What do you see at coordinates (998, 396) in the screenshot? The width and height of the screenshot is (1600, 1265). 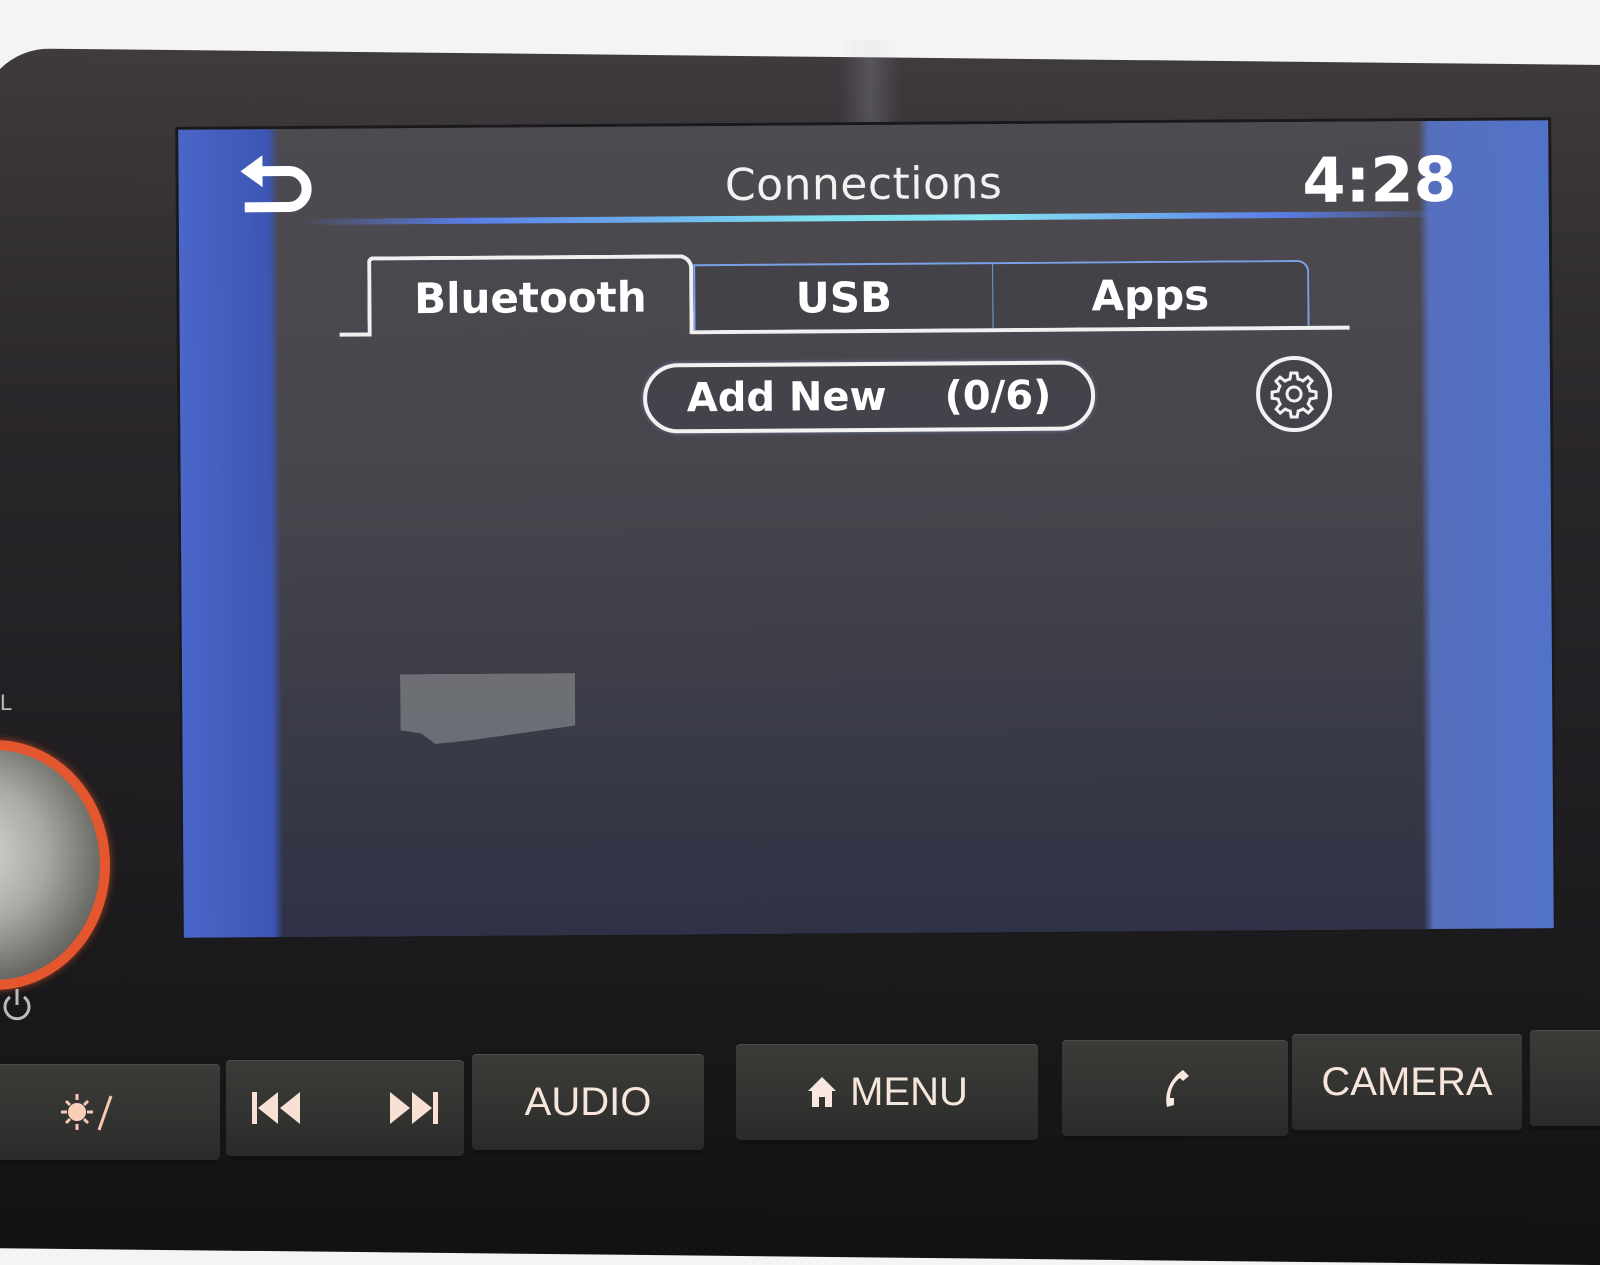 I see `device-count: (0/6)` at bounding box center [998, 396].